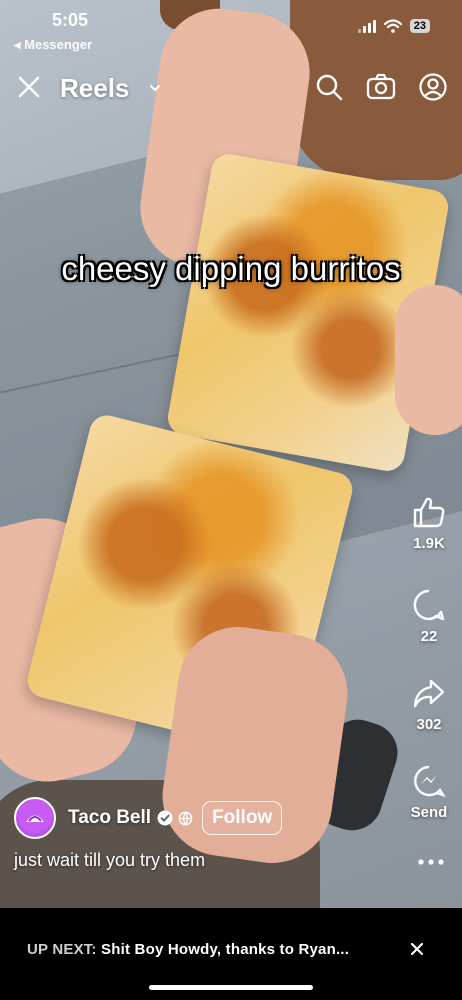 This screenshot has height=1000, width=462. Describe the element at coordinates (433, 87) in the screenshot. I see `profile-icon` at that location.